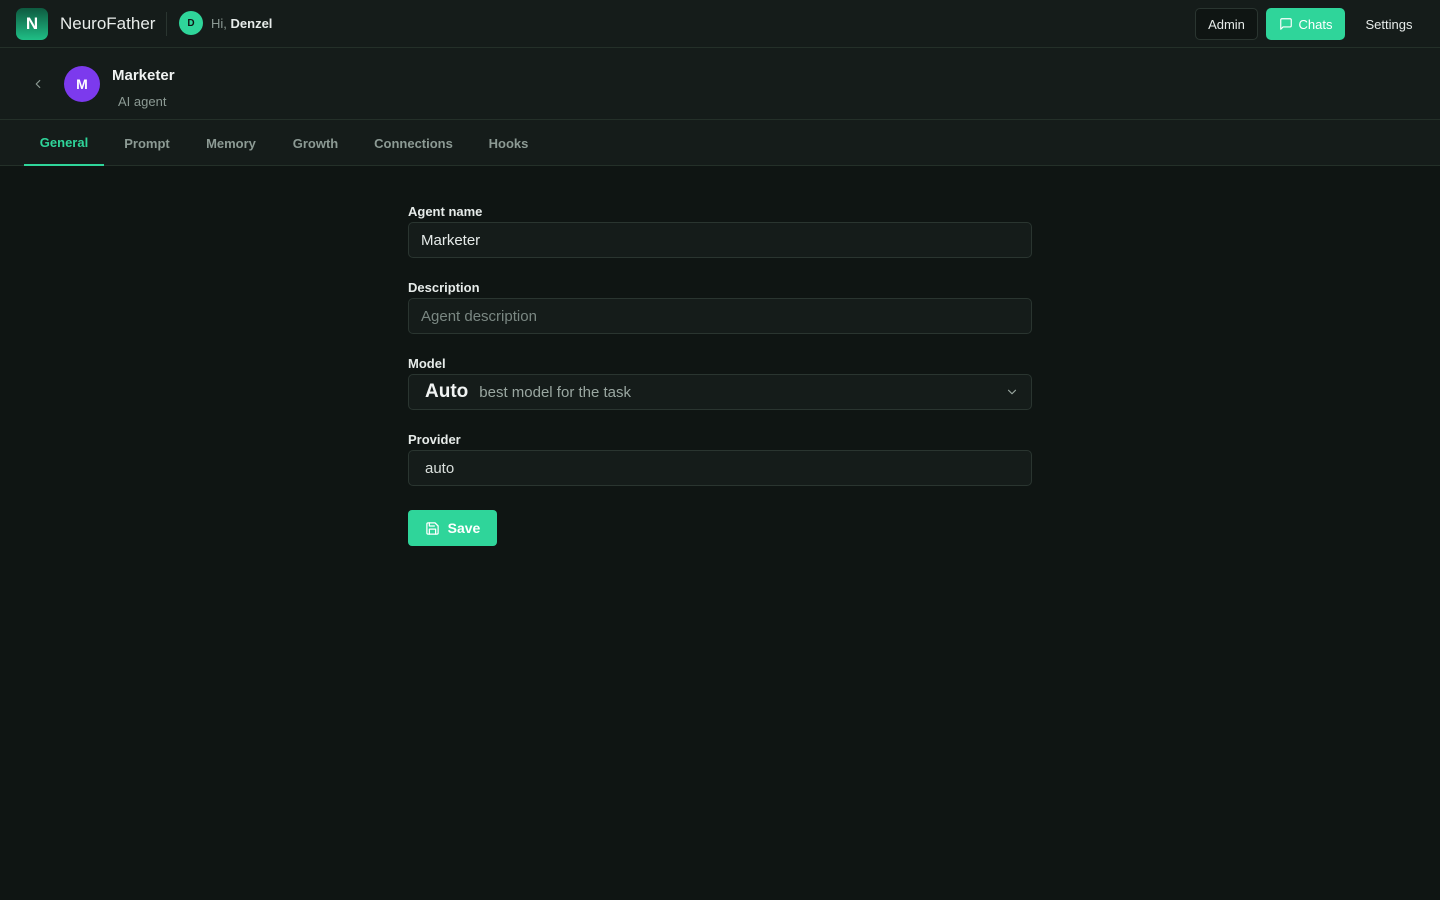  I want to click on floppy-disk-icon, so click(432, 528).